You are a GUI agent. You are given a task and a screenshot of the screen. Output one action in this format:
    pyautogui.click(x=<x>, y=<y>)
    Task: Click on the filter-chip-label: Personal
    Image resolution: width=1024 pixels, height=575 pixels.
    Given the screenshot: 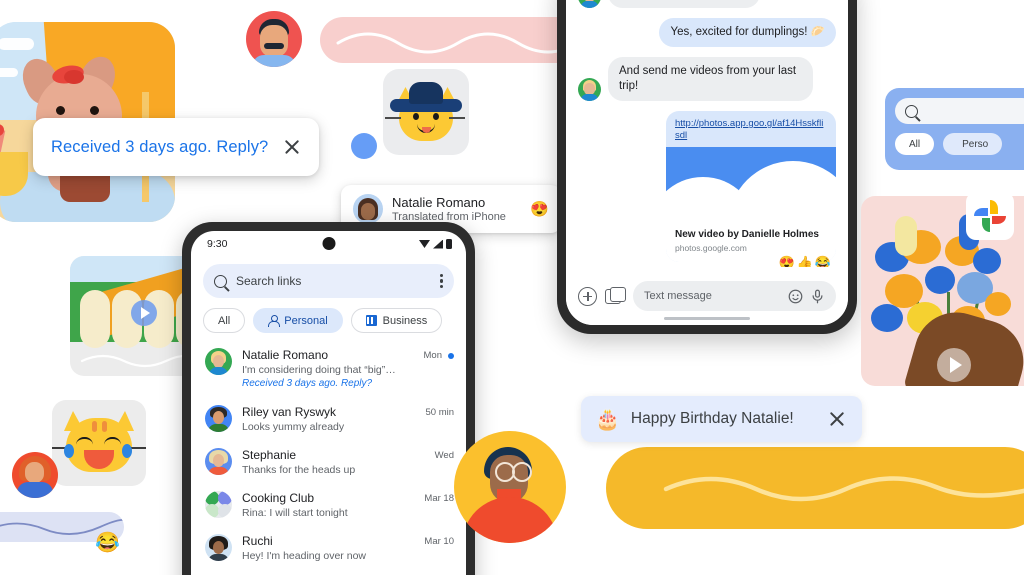 What is the action you would take?
    pyautogui.click(x=306, y=320)
    